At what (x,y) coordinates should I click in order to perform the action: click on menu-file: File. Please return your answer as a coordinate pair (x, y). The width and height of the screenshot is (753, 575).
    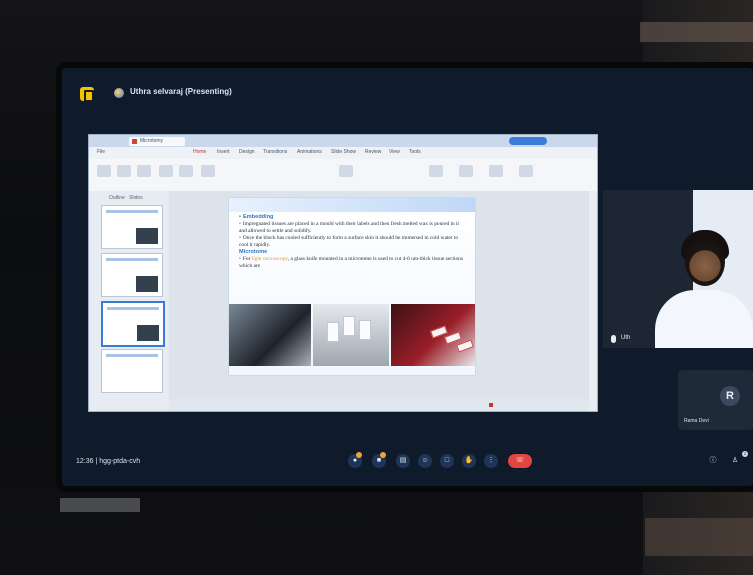
    Looking at the image, I should click on (101, 152).